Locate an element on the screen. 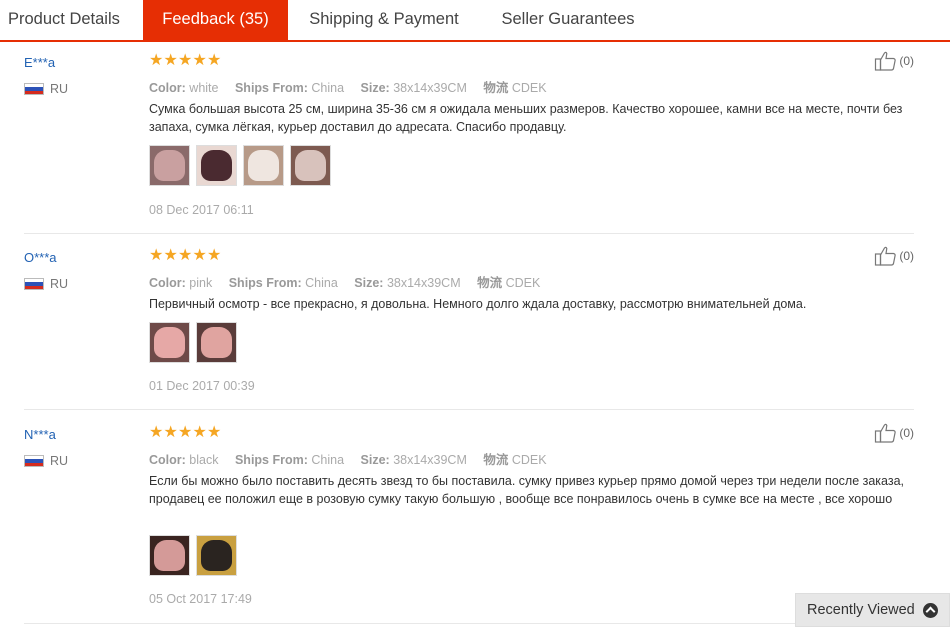 The image size is (950, 627). recently-viewed-label: Recently Viewed is located at coordinates (861, 610).